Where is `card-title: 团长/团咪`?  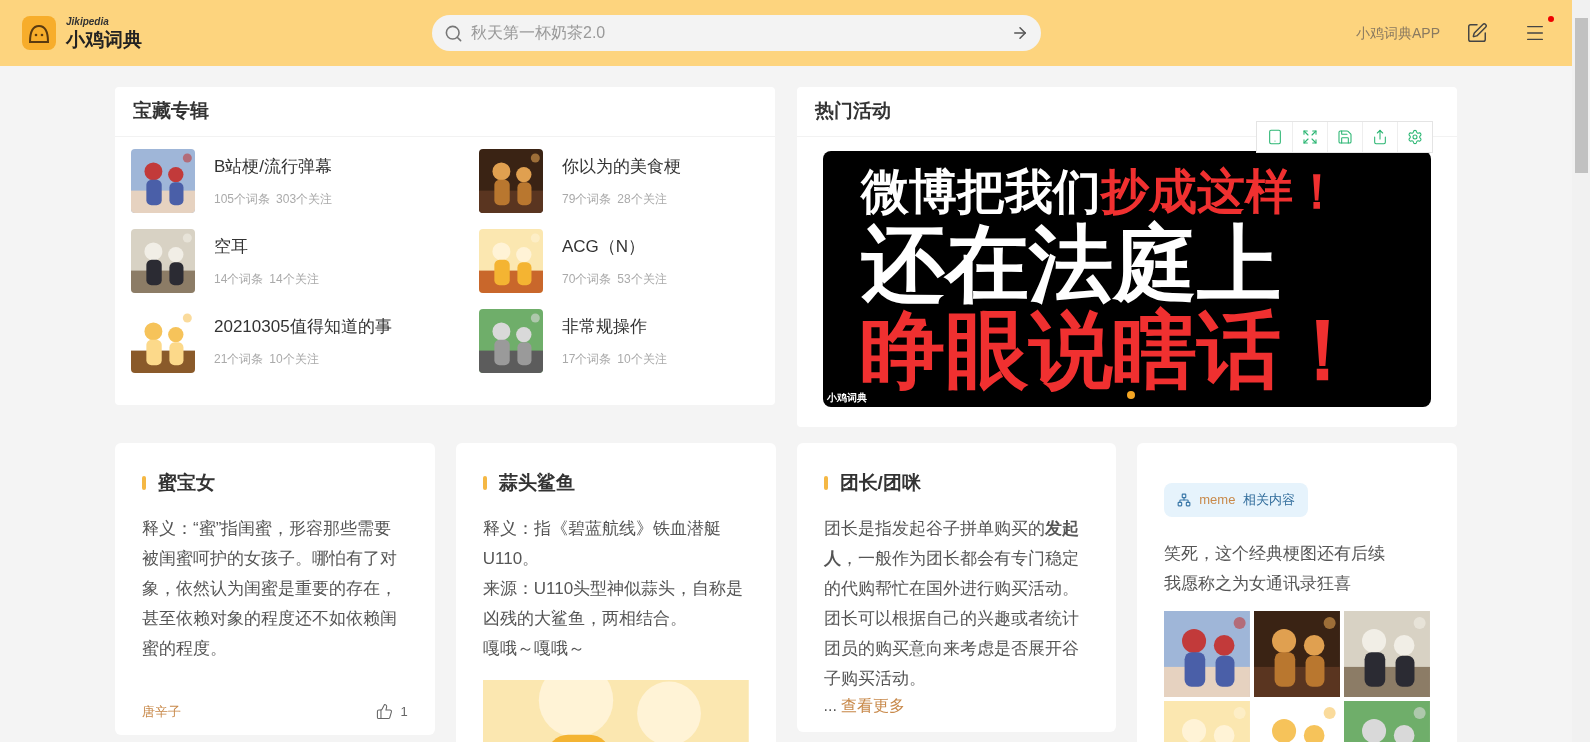
card-title: 团长/团咪 is located at coordinates (880, 483).